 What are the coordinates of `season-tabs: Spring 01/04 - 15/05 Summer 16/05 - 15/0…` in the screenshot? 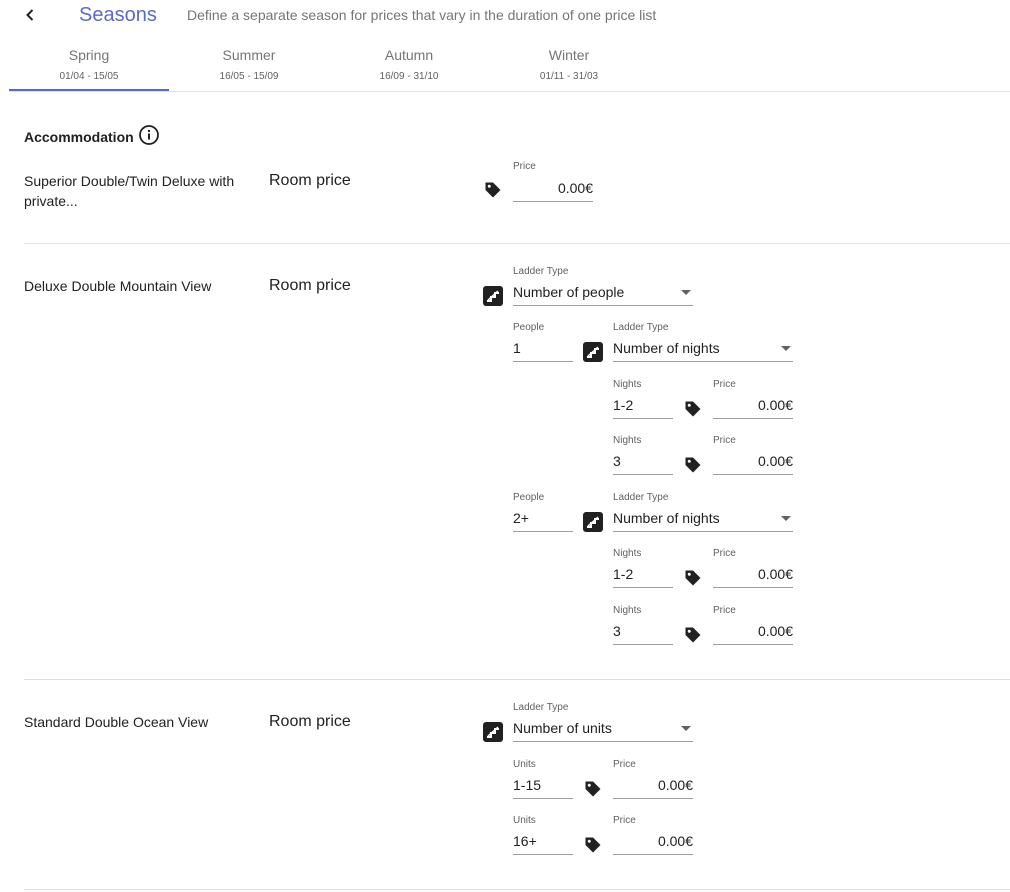 It's located at (509, 69).